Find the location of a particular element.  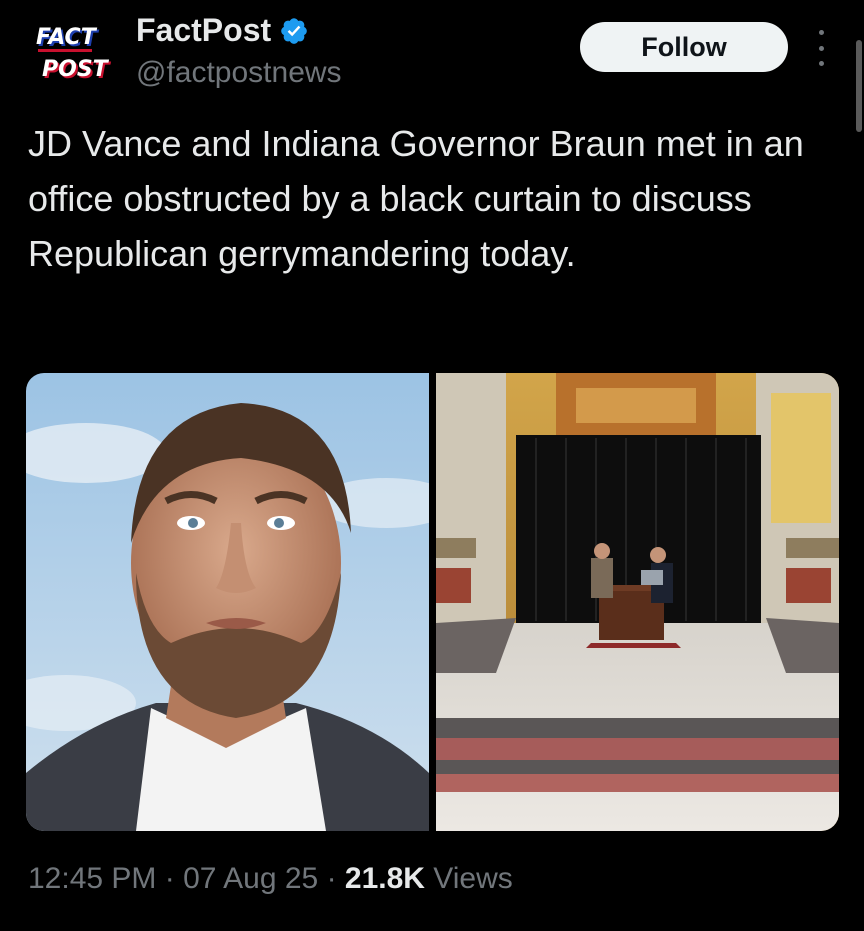

verified-badge-icon is located at coordinates (294, 30).